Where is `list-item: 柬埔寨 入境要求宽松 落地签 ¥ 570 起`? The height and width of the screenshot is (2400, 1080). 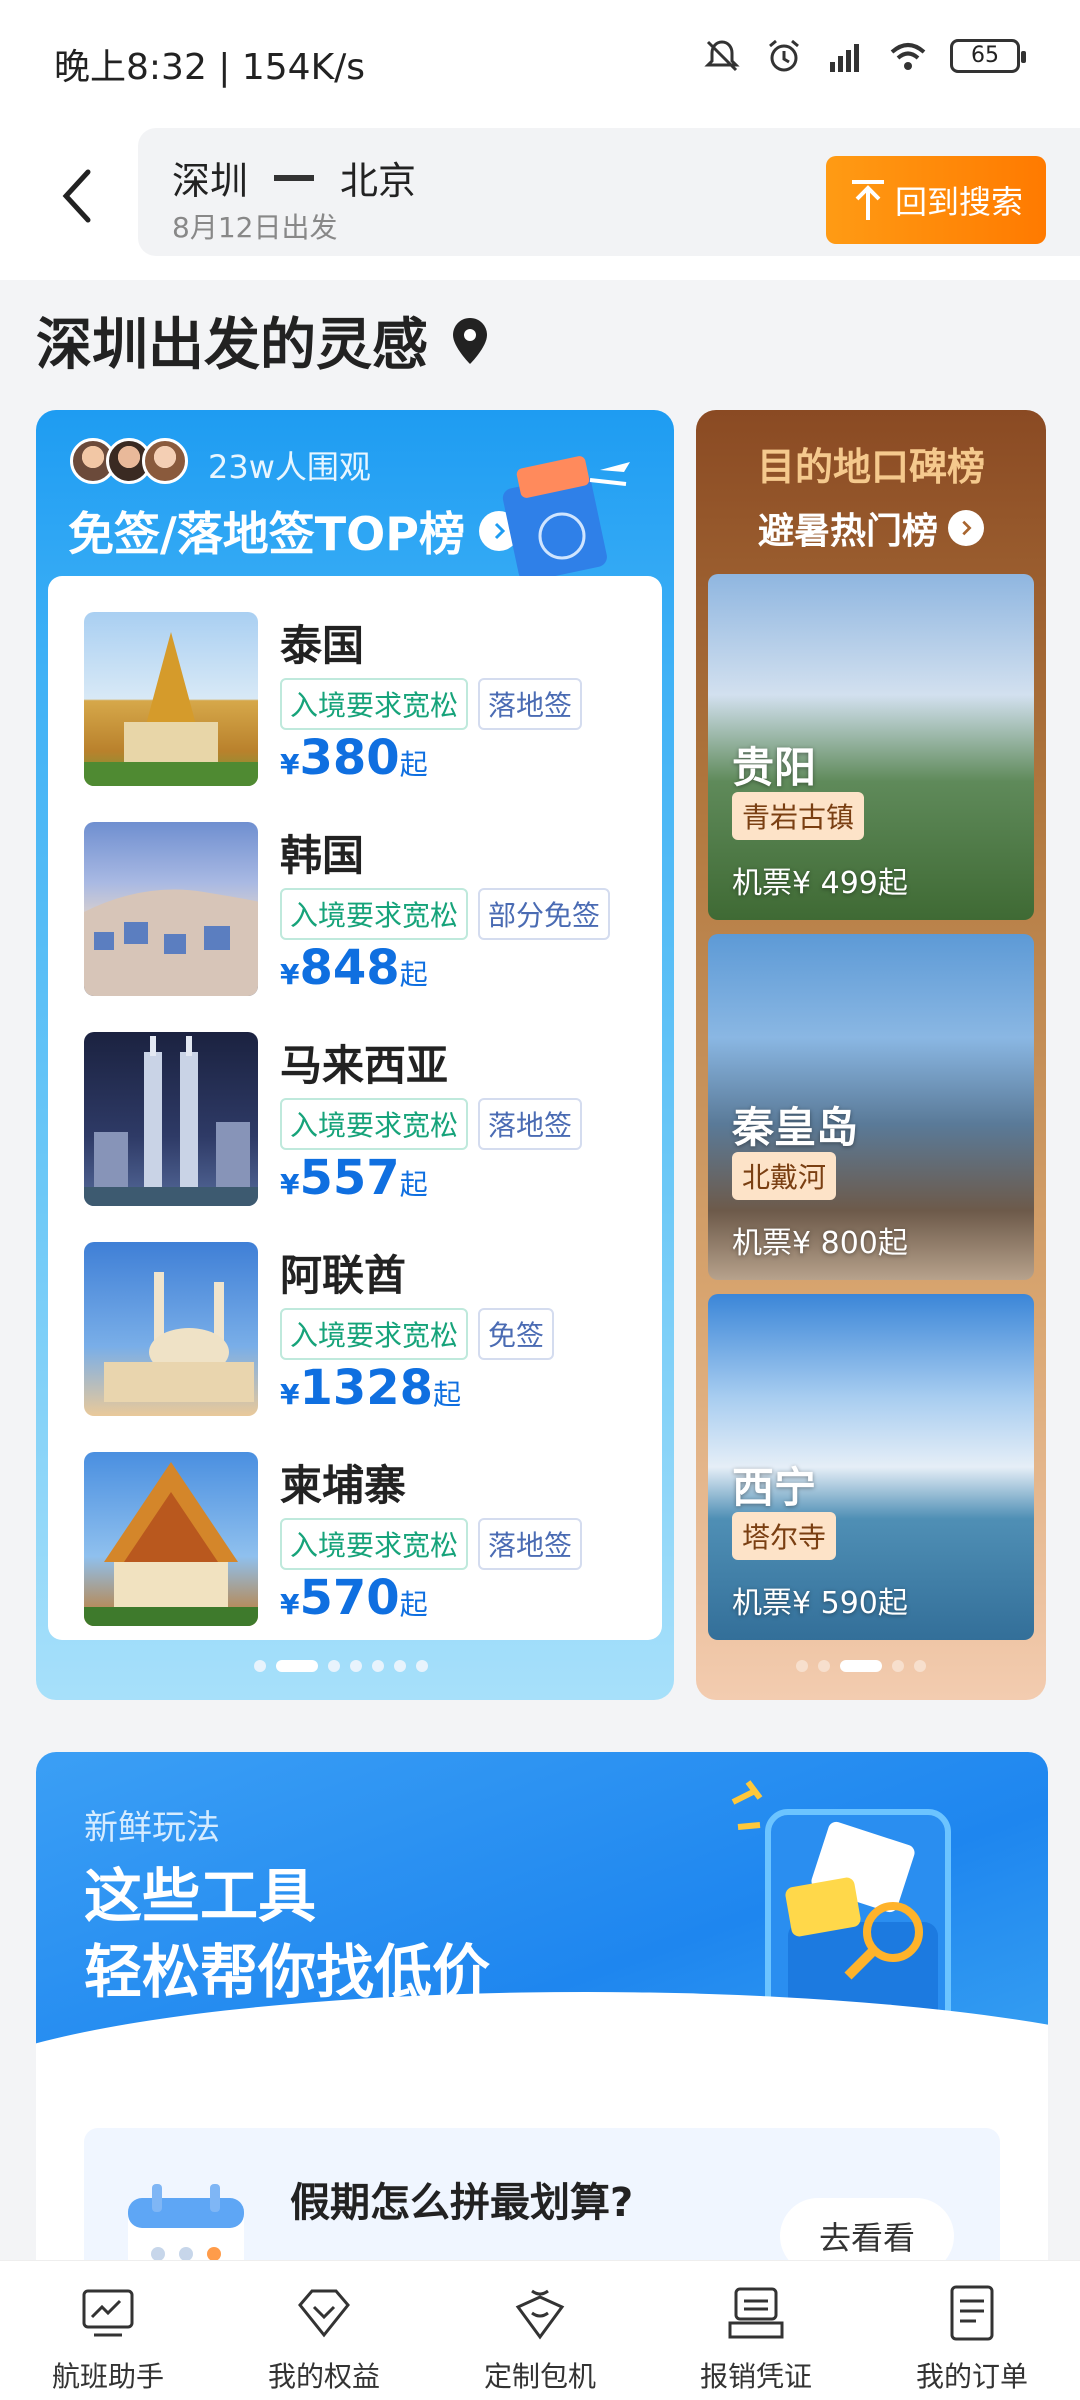
list-item: 柬埔寨 入境要求宽松 落地签 ¥ 570 起 is located at coordinates (364, 1542).